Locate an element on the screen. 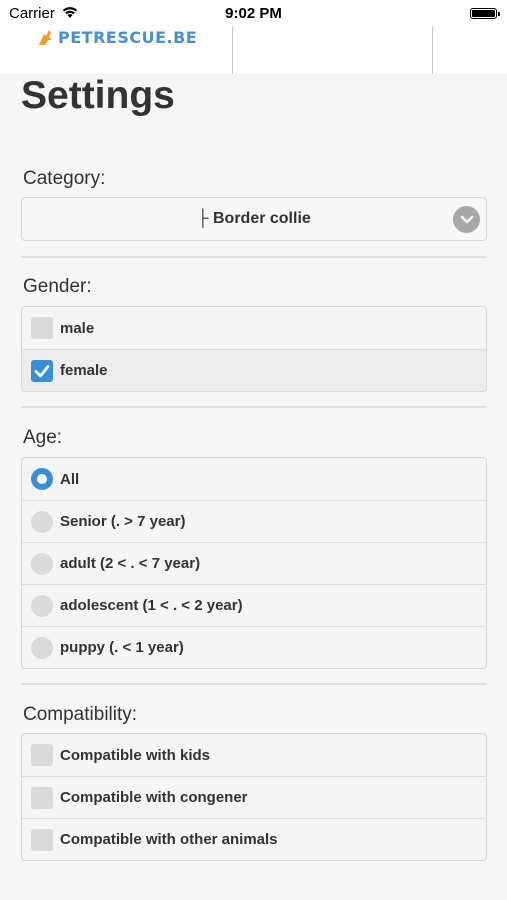  option-label: male is located at coordinates (77, 328).